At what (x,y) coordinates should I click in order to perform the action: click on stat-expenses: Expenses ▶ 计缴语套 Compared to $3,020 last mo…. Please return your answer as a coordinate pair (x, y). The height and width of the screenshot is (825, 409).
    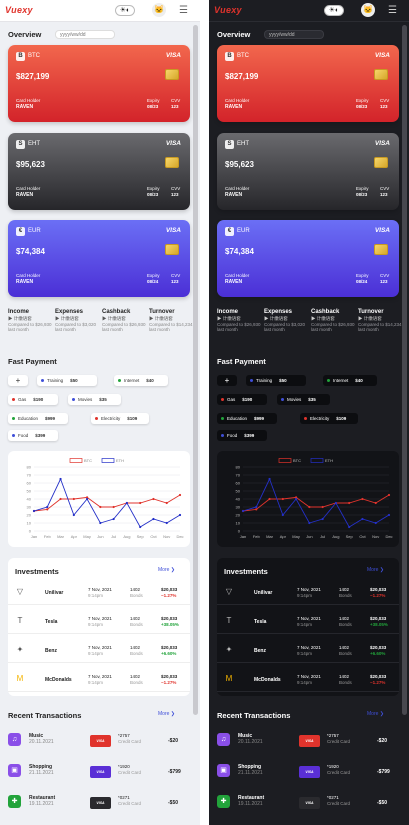
    Looking at the image, I should click on (286, 321).